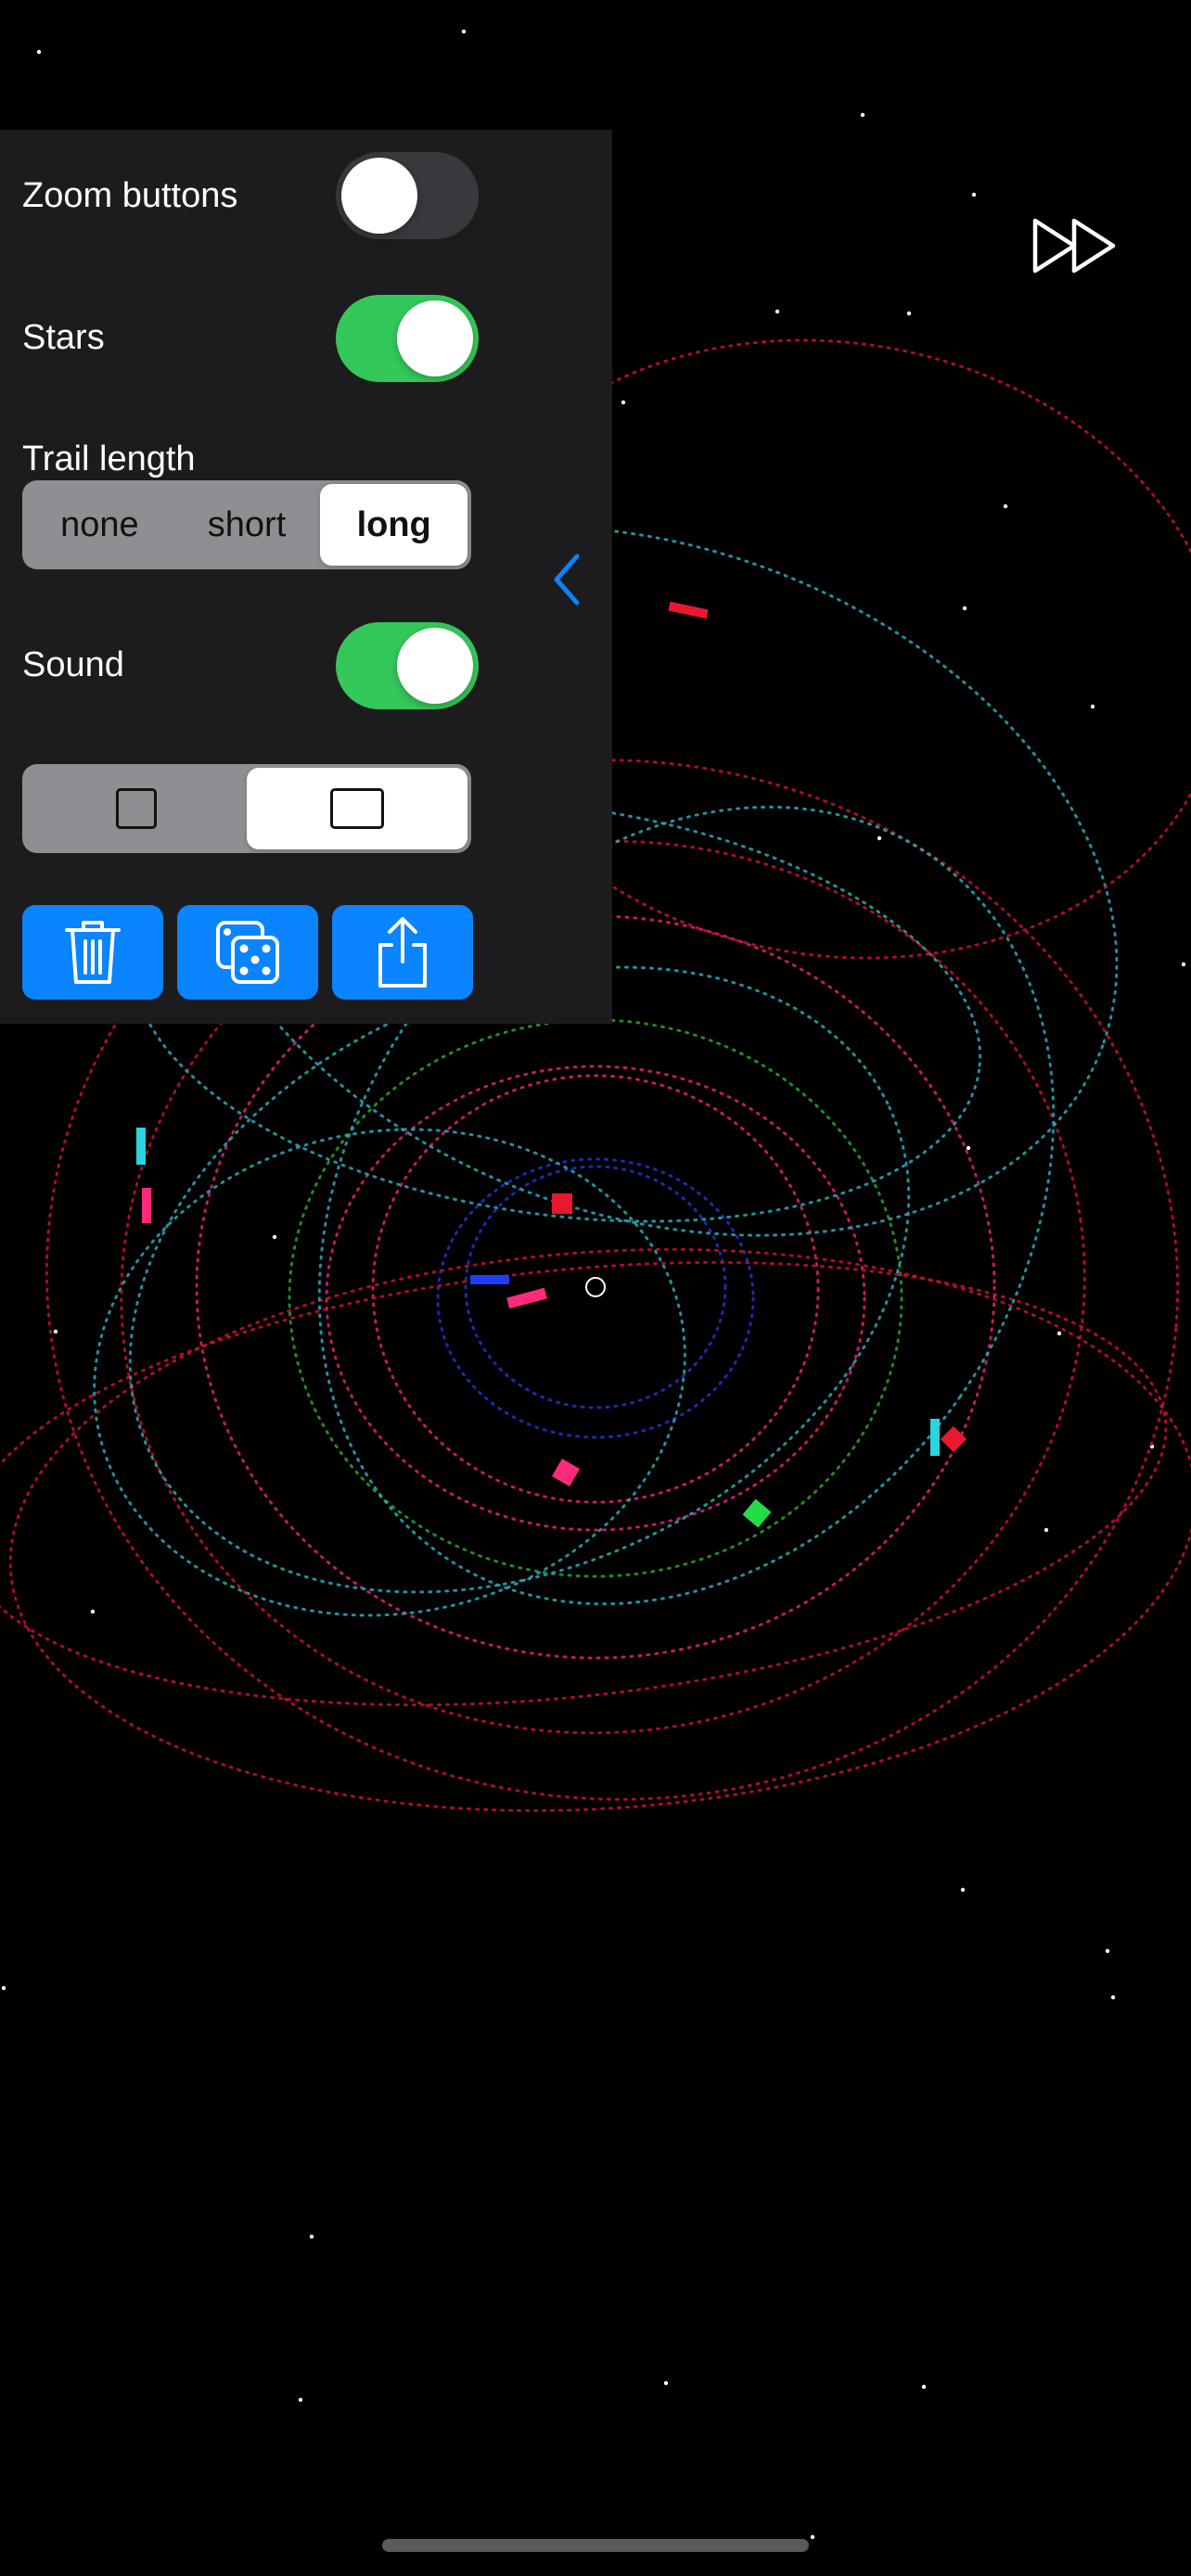 This screenshot has height=2576, width=1191. I want to click on dice-icon, so click(248, 952).